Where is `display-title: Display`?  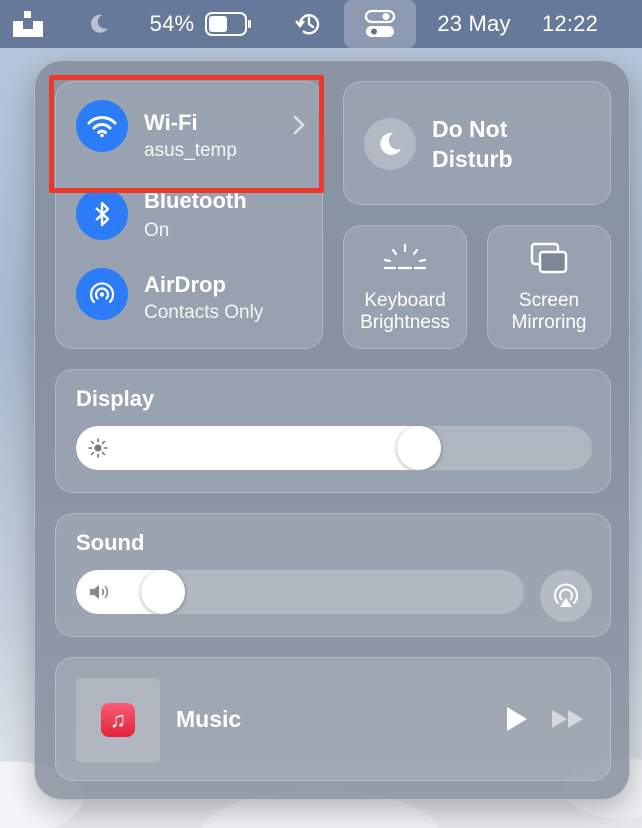
display-title: Display is located at coordinates (115, 398).